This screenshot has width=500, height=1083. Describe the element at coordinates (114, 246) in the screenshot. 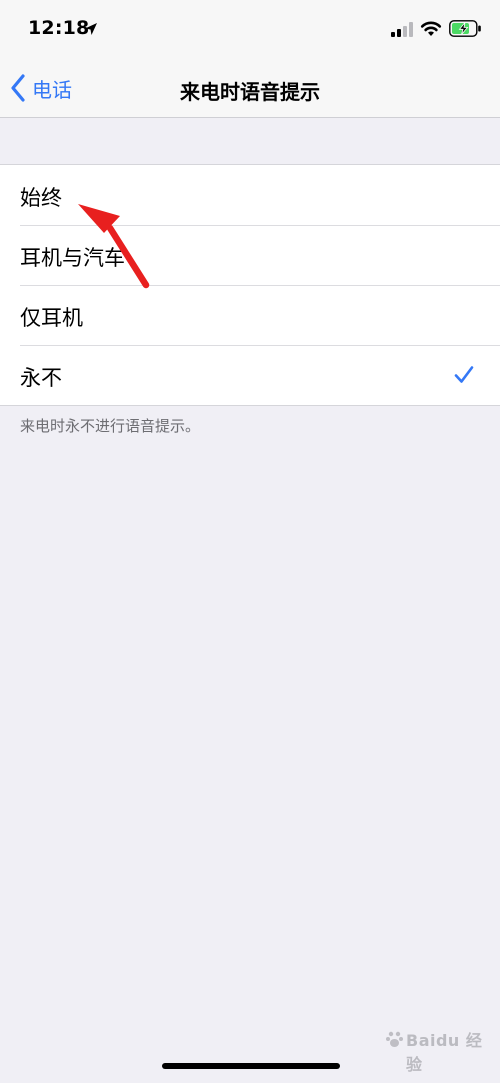

I see `annotation-arrow-icon` at that location.